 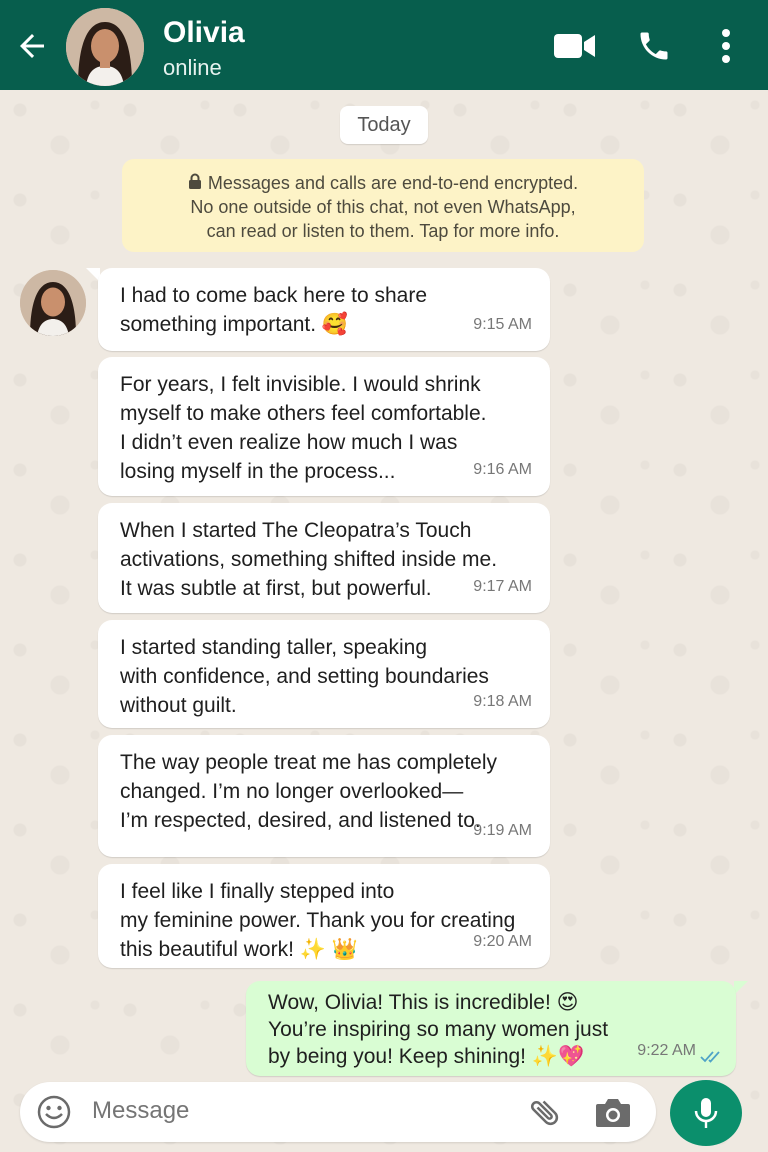 What do you see at coordinates (654, 46) in the screenshot?
I see `phone-icon` at bounding box center [654, 46].